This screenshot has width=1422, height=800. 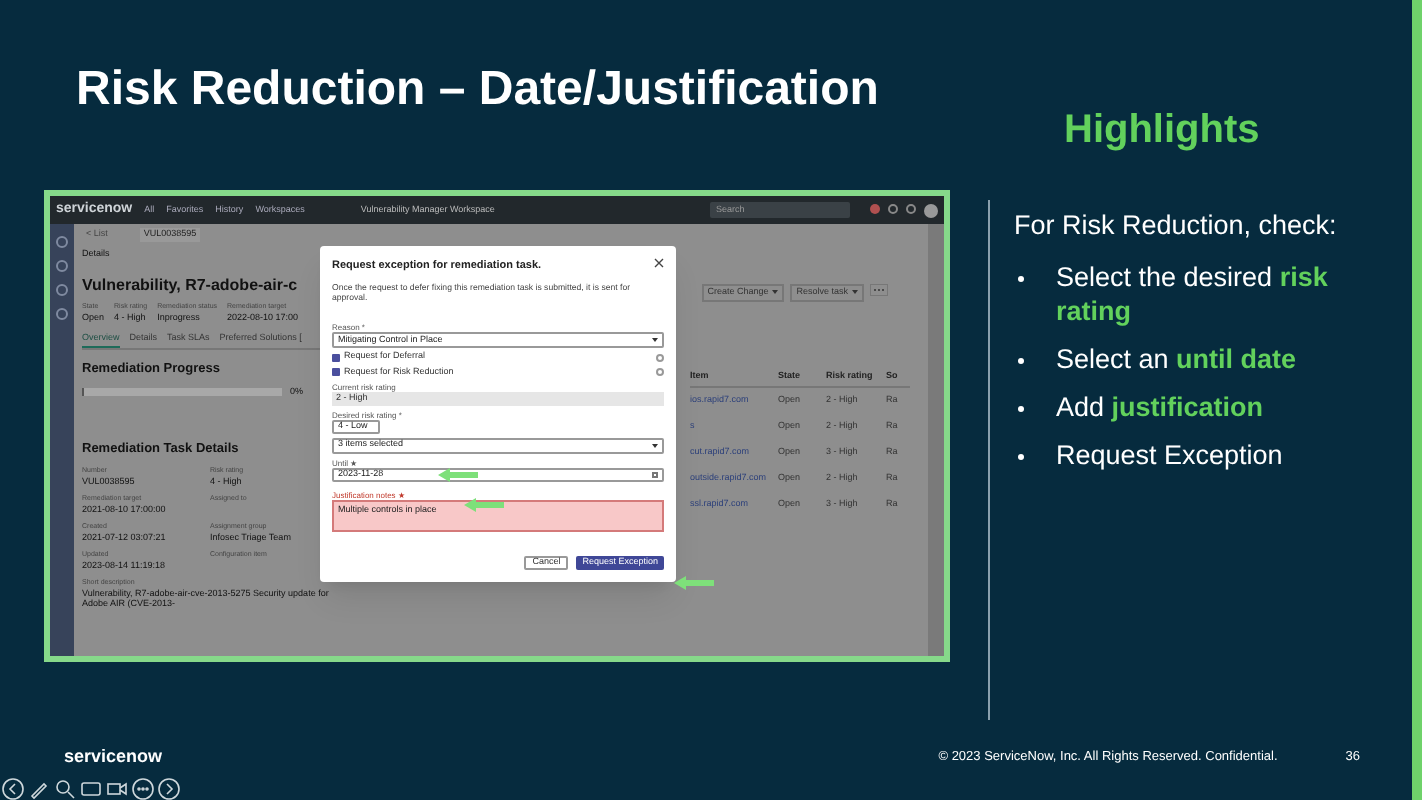 What do you see at coordinates (1193, 294) in the screenshot?
I see `bullet-text: Select the desired risk rating` at bounding box center [1193, 294].